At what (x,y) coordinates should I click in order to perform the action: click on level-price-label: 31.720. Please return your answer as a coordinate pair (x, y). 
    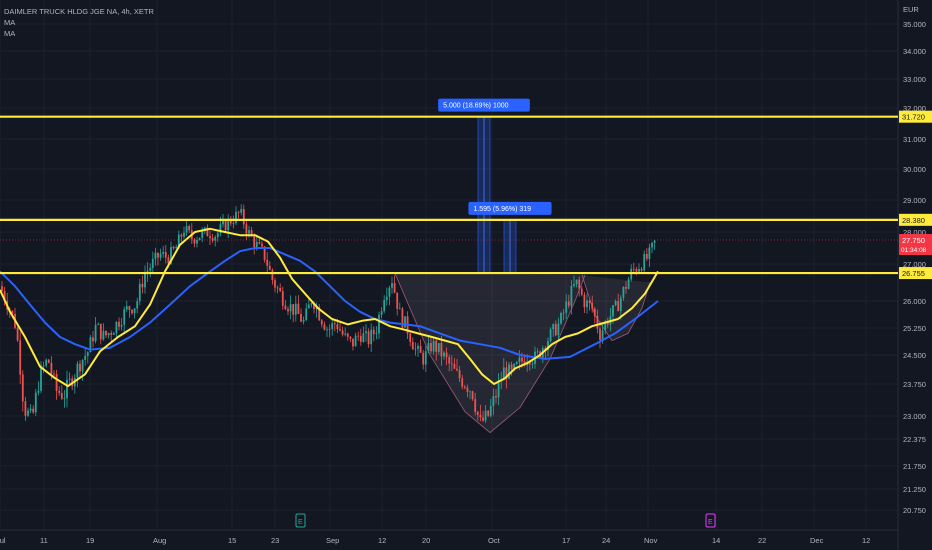
    Looking at the image, I should click on (913, 117).